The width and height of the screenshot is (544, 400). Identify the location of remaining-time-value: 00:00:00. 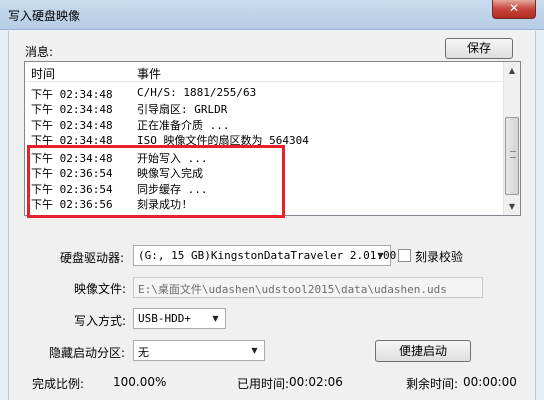
(490, 382).